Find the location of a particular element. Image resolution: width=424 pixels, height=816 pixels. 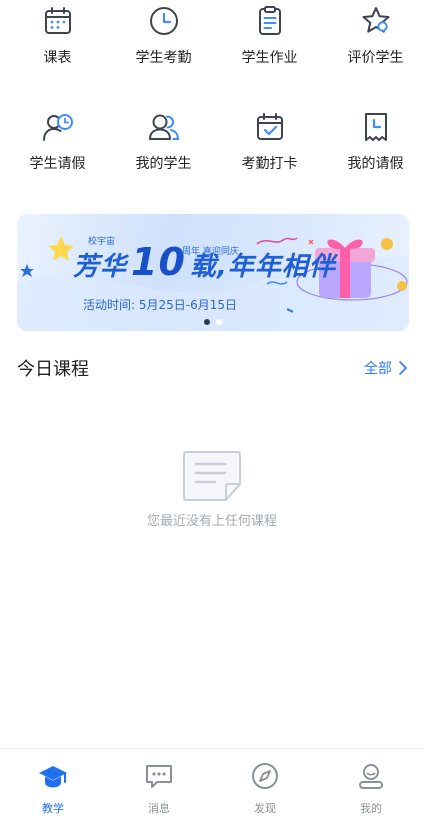

star-icon is located at coordinates (375, 20).